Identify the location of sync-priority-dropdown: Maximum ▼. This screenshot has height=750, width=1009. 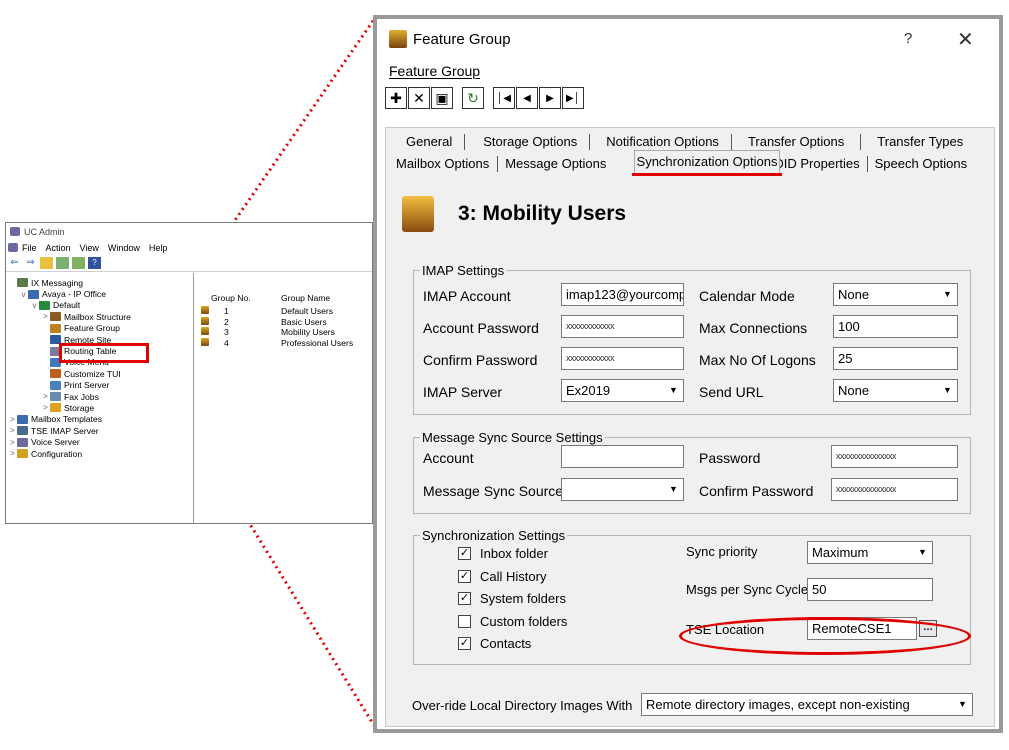
(870, 552).